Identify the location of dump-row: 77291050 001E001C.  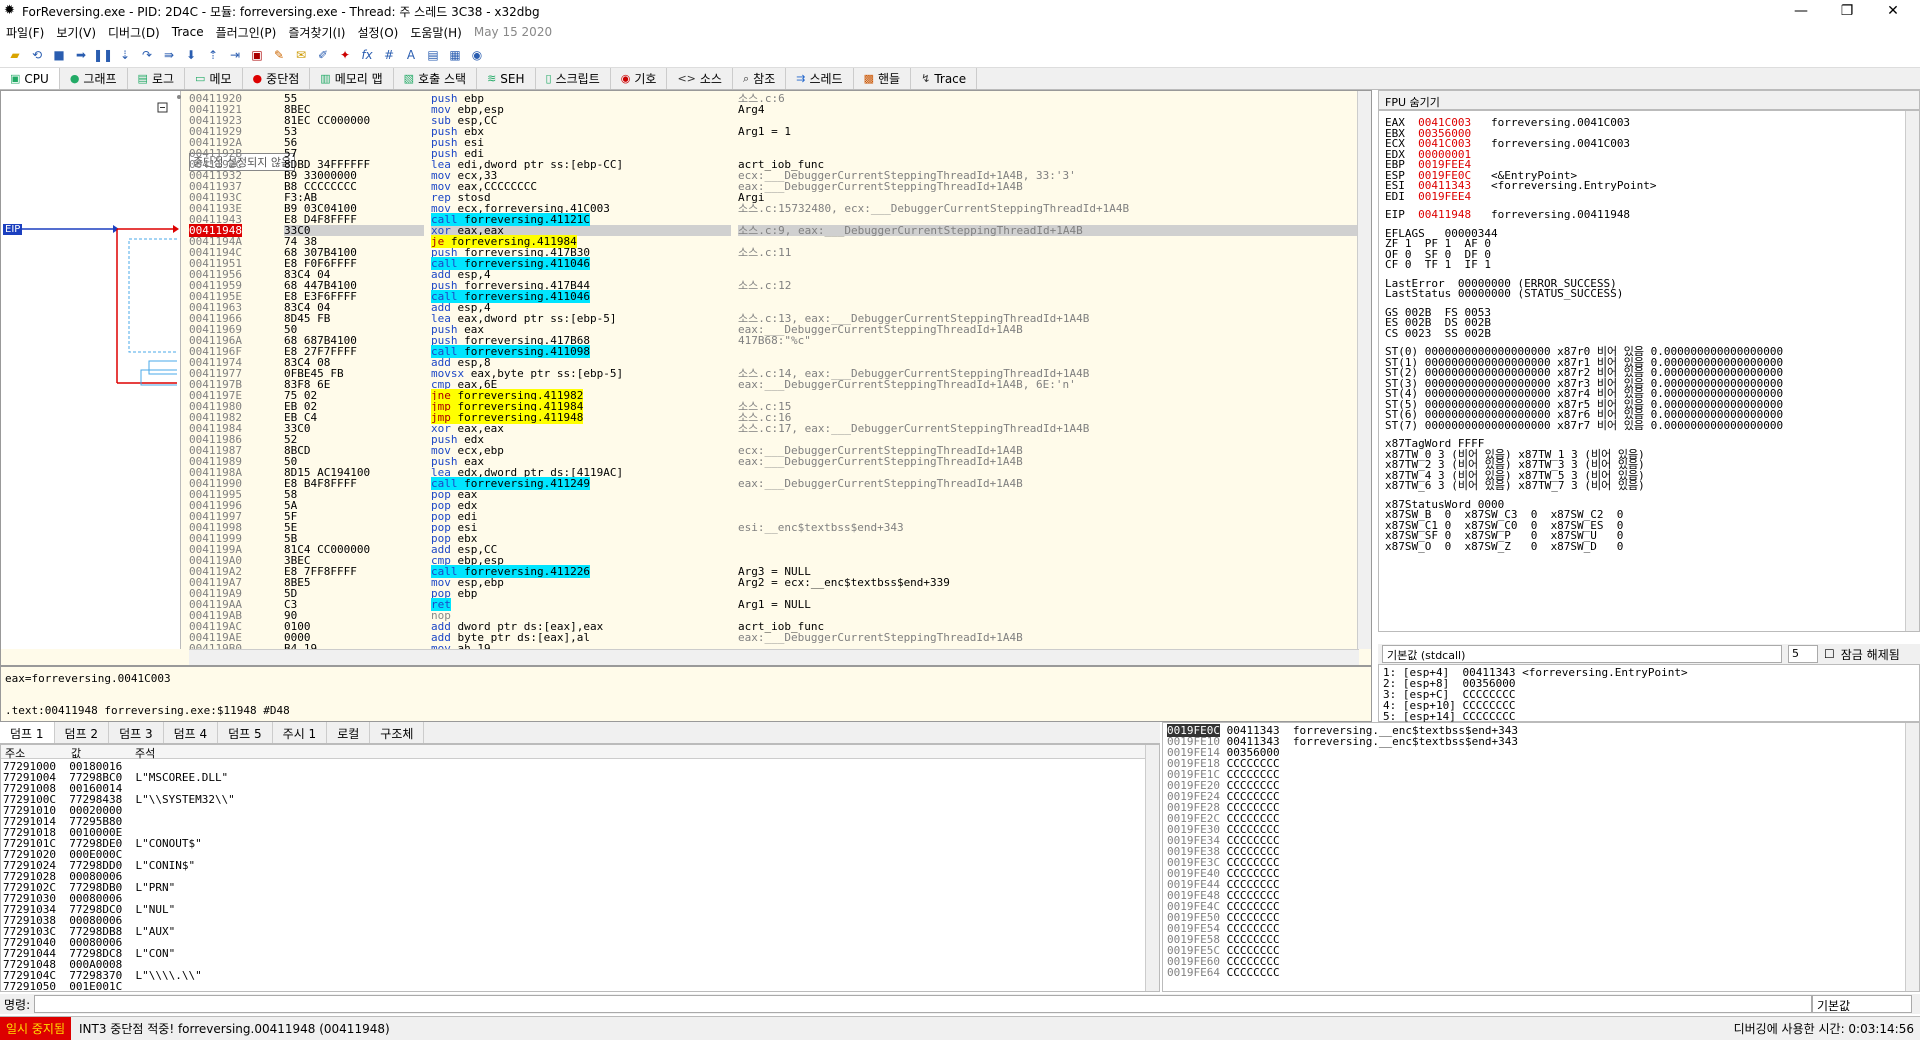
(119, 986).